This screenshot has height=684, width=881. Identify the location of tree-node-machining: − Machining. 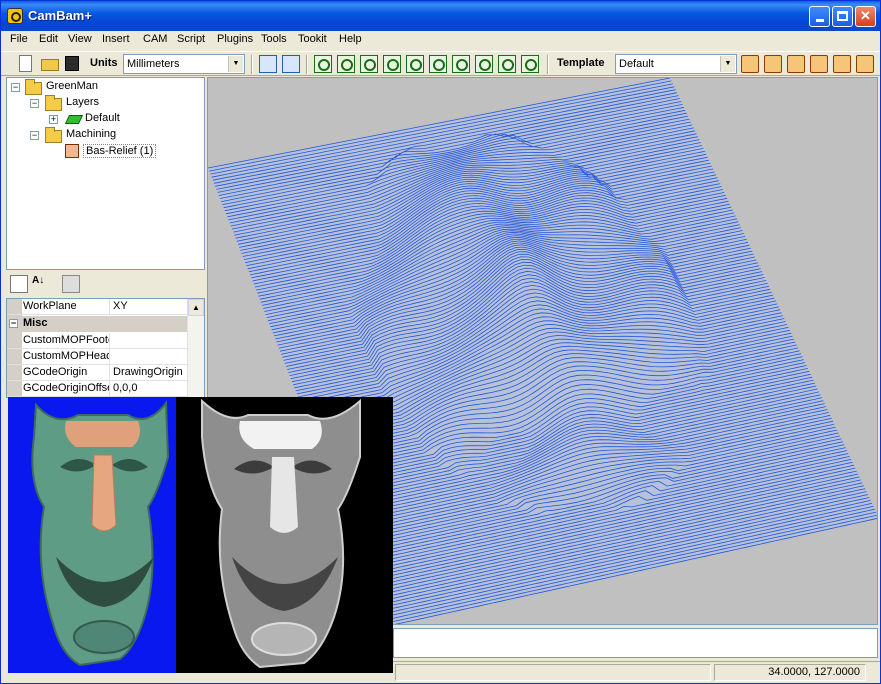
(105, 135).